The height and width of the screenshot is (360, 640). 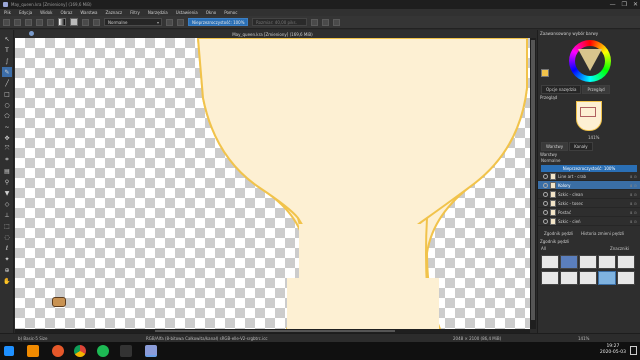 I want to click on menu-filters: Filtry, so click(x=135, y=12).